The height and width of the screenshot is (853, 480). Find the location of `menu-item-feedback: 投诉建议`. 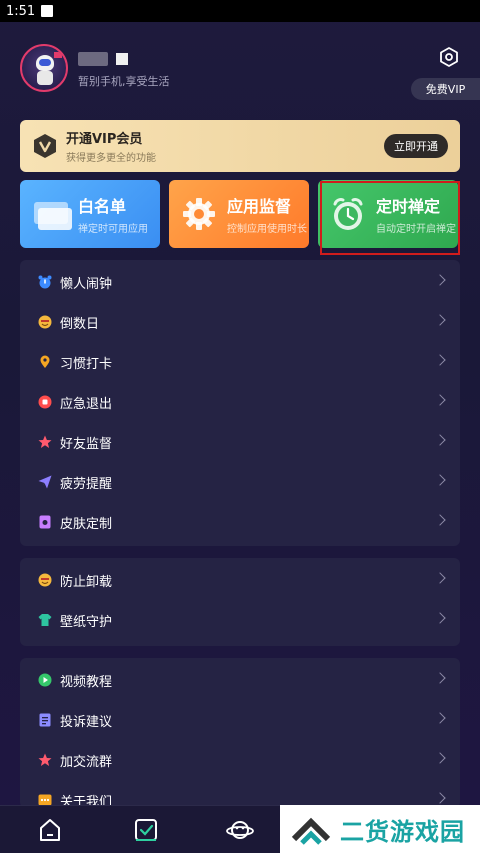

menu-item-feedback: 投诉建议 is located at coordinates (240, 720).